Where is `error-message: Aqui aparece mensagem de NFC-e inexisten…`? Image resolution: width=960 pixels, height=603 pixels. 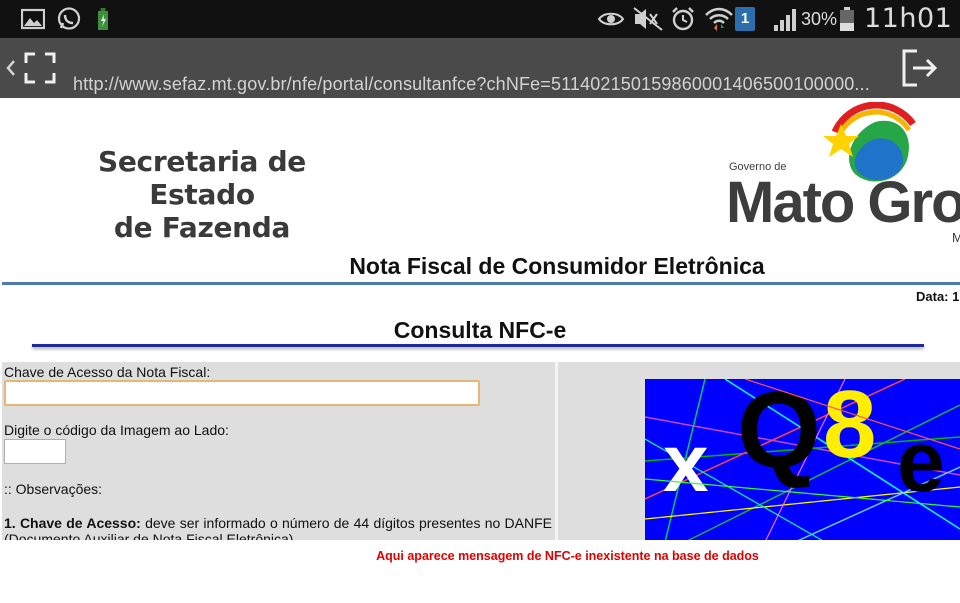
error-message: Aqui aparece mensagem de NFC-e inexisten… is located at coordinates (567, 556).